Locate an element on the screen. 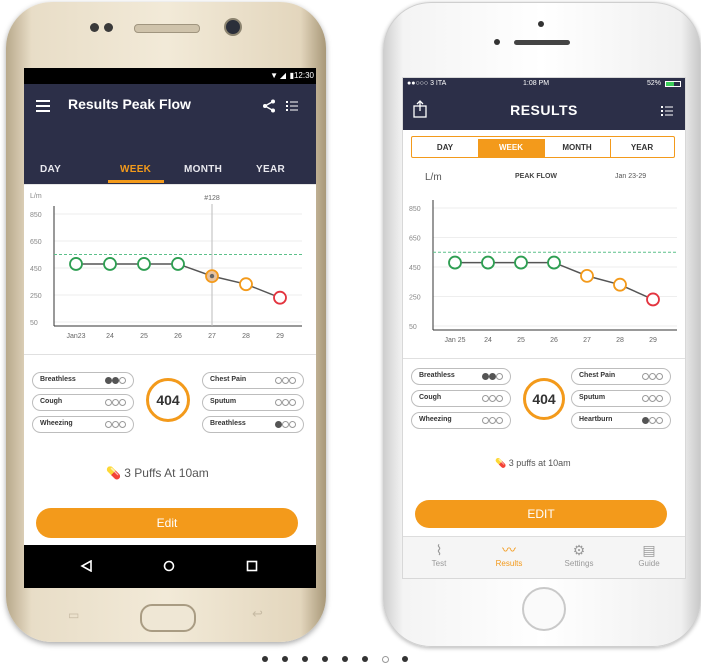 Image resolution: width=701 pixels, height=672 pixels. page-title: Results Peak Flow is located at coordinates (129, 104).